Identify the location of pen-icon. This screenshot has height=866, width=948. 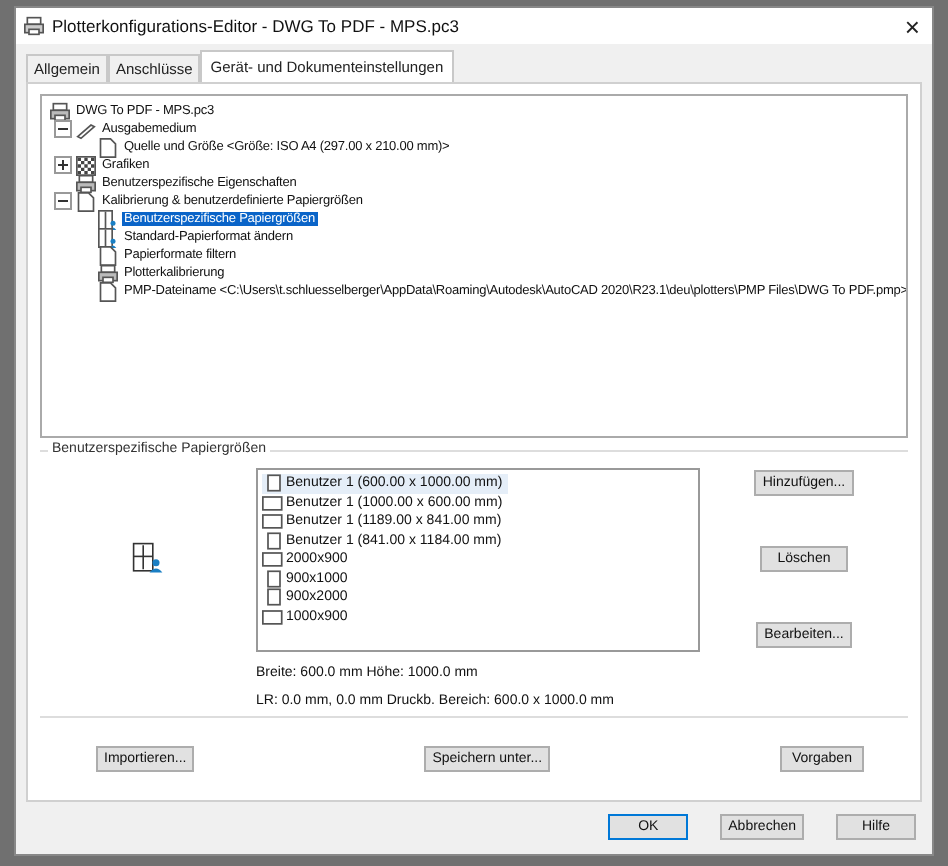
(86, 129).